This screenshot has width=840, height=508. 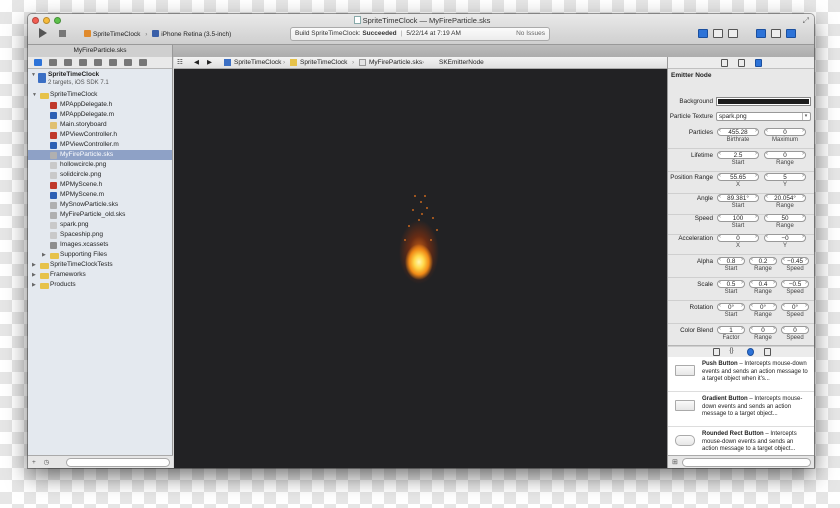 I want to click on file-row: MPMyScene.h, so click(x=100, y=185).